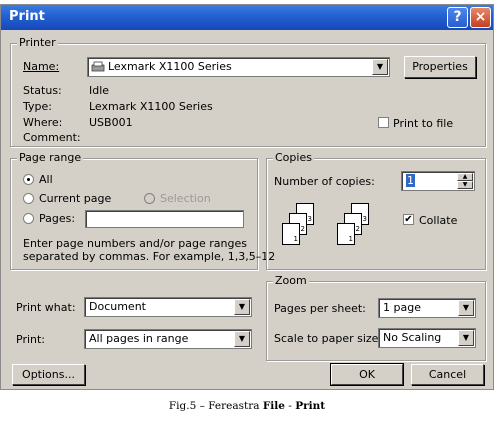 This screenshot has height=422, width=494. I want to click on pages-per-sheet-select: 1 page ▼, so click(427, 308).